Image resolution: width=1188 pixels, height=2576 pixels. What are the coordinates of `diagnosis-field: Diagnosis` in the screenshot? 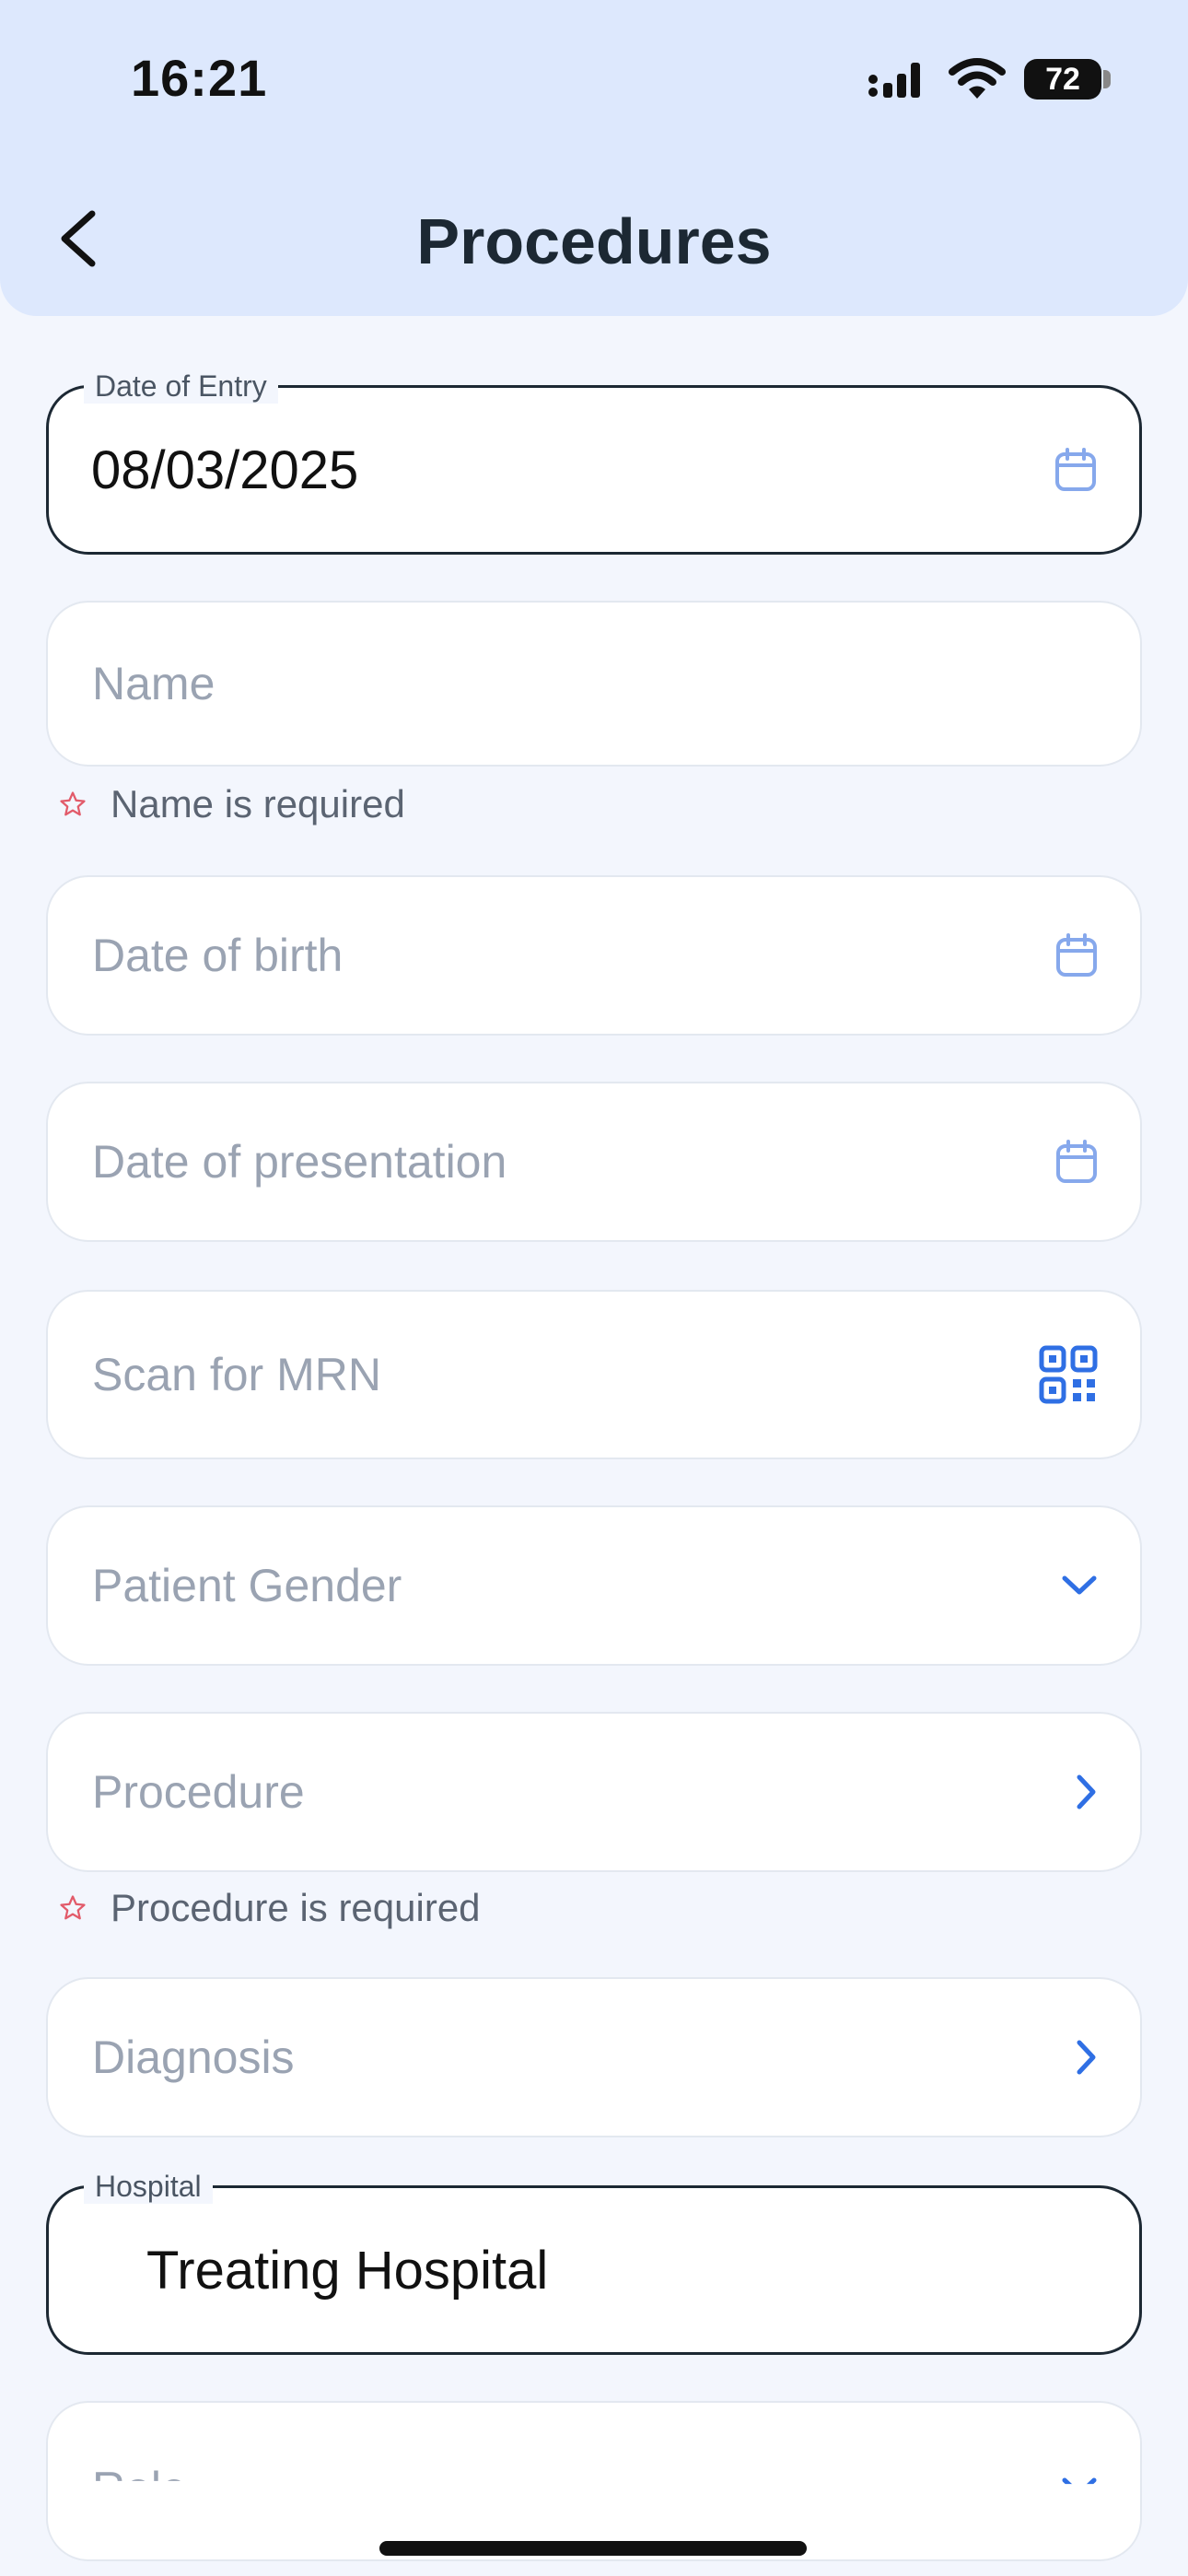 It's located at (594, 2057).